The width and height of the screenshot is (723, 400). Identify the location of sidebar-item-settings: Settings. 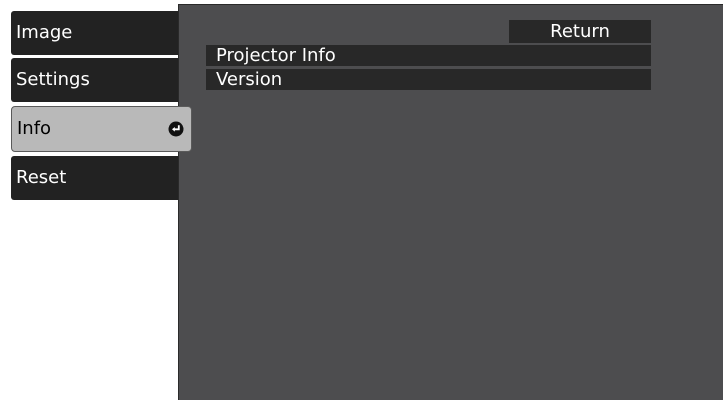
(94, 80).